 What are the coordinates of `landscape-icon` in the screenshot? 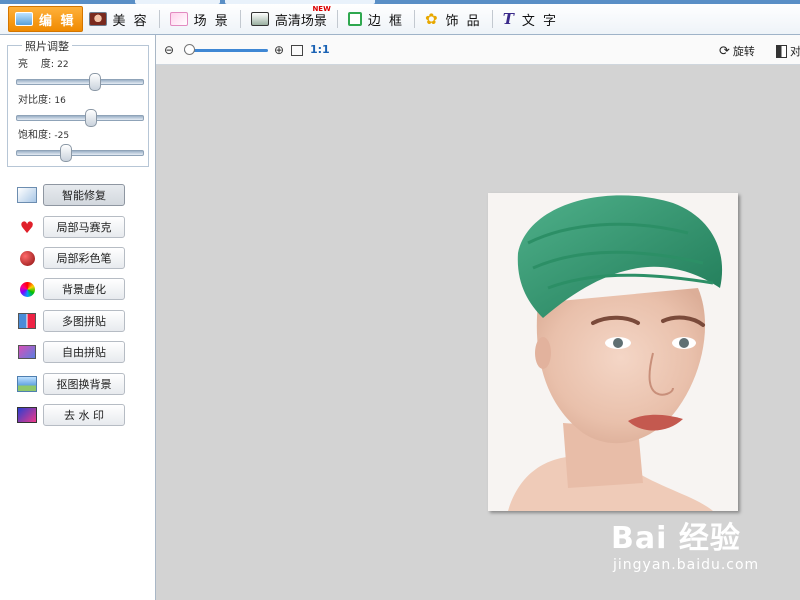 It's located at (24, 19).